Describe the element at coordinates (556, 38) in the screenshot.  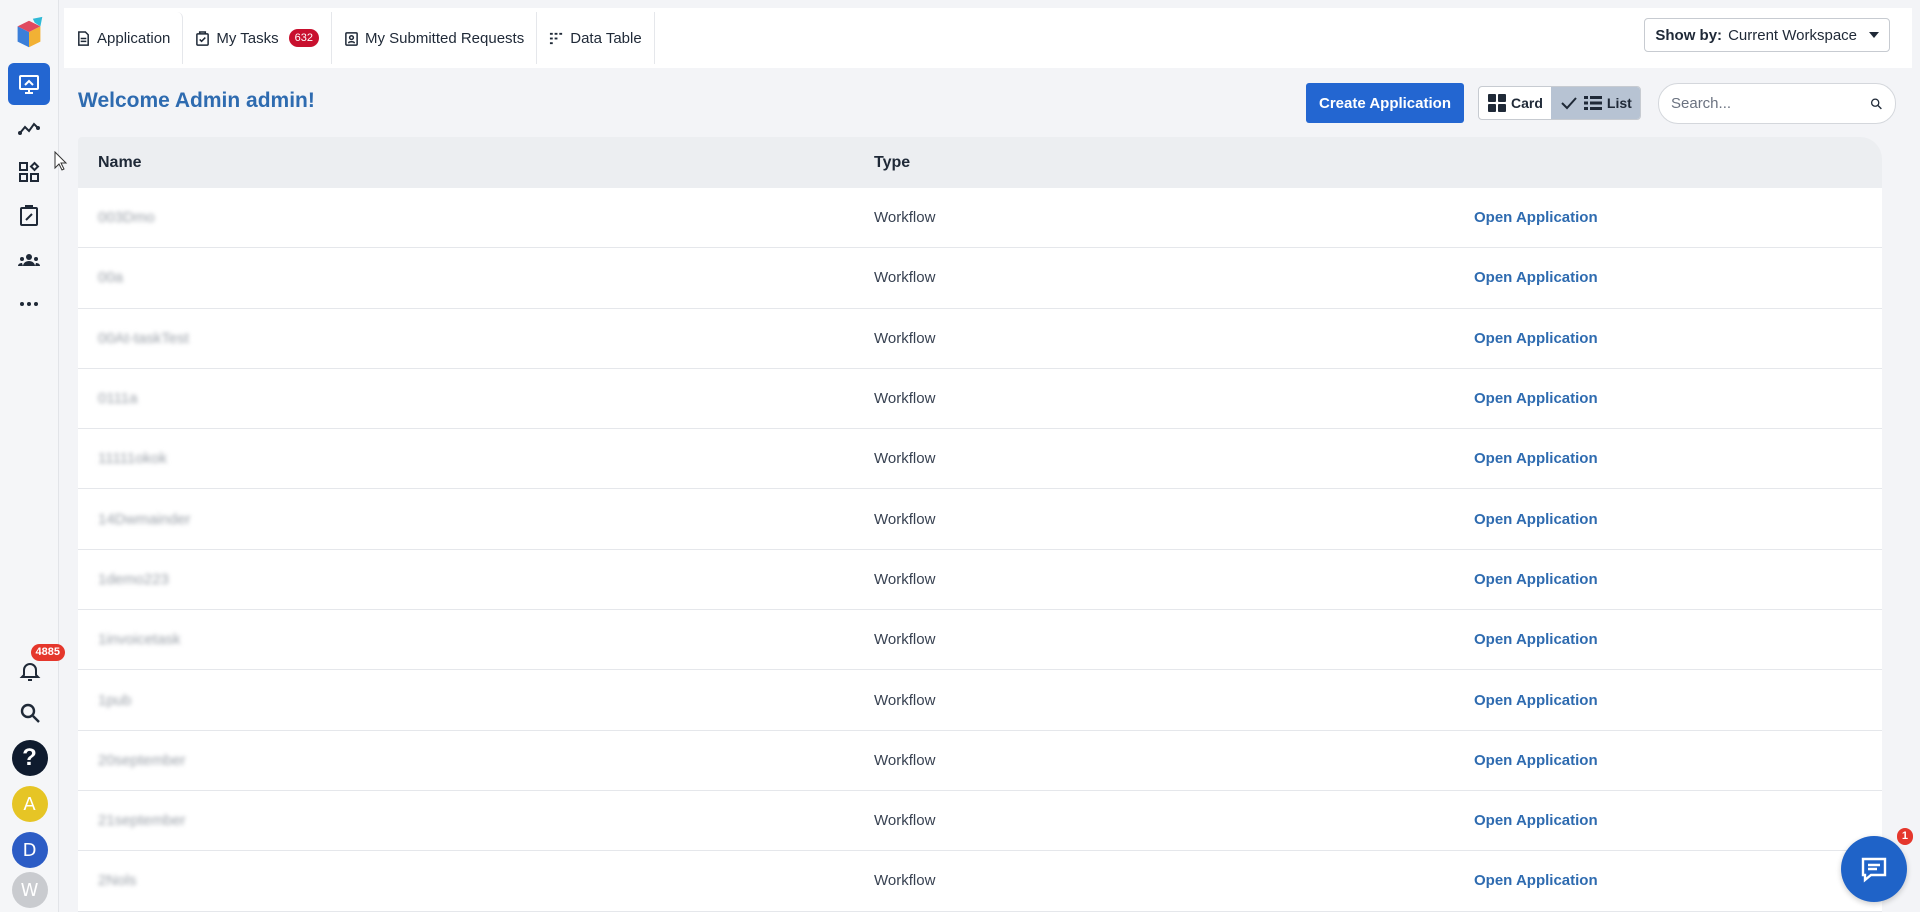
I see `table-icon` at that location.